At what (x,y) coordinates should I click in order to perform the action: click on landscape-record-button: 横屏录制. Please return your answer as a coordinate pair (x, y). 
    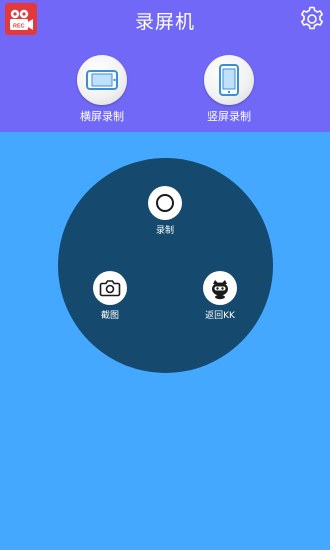
    Looking at the image, I should click on (102, 90).